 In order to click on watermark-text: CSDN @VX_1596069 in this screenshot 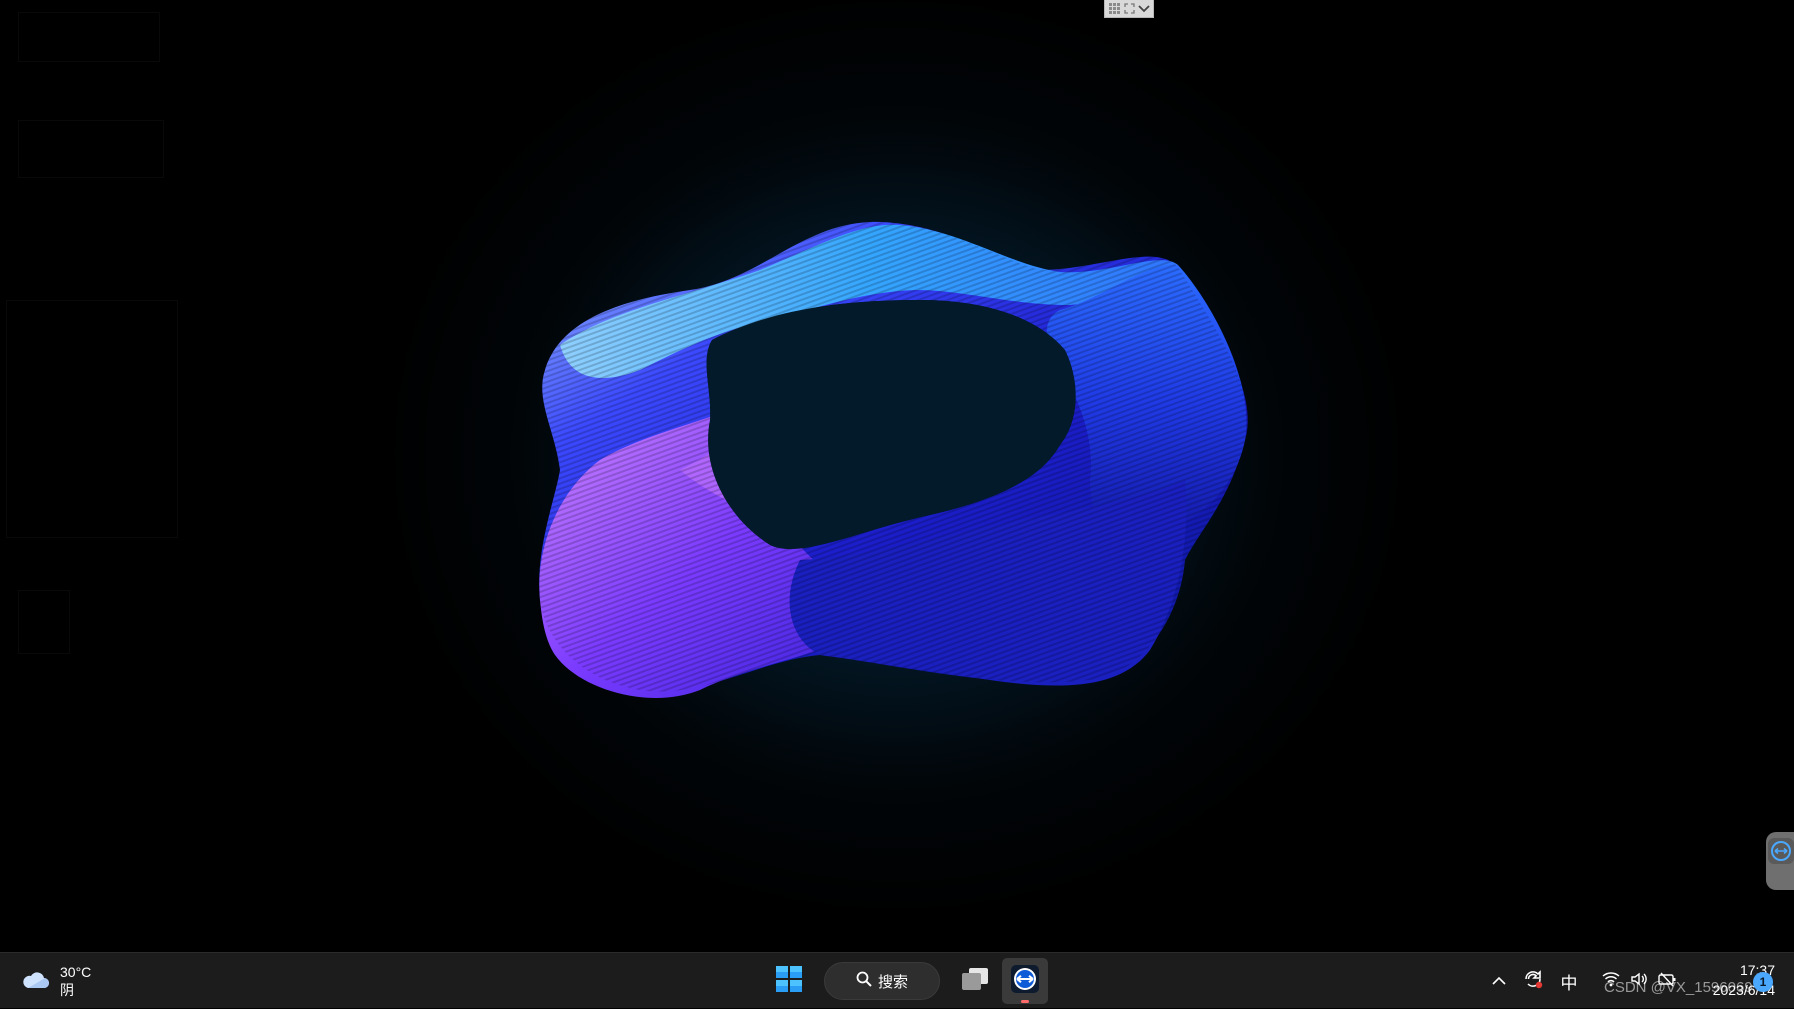, I will do `click(1678, 987)`.